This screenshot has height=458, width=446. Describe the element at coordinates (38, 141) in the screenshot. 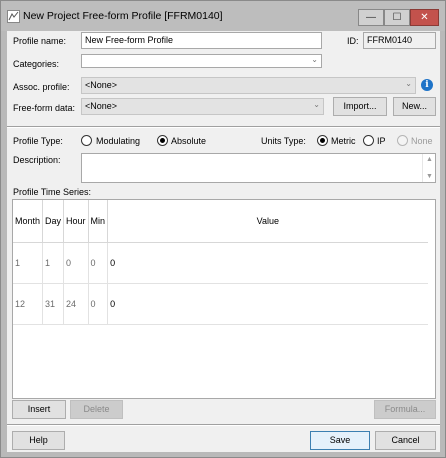

I see `profile-type-label: Profile Type:` at that location.